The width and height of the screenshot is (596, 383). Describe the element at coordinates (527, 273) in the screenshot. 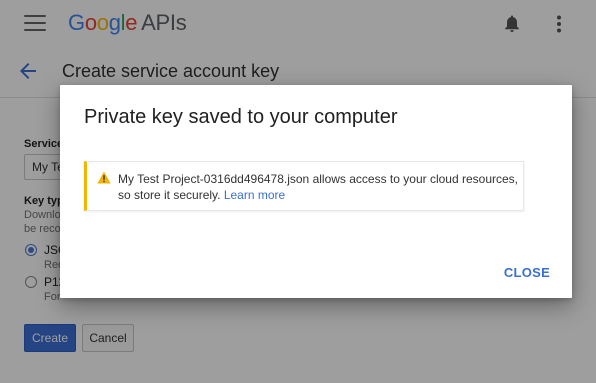

I see `close-button: CLOSE` at that location.